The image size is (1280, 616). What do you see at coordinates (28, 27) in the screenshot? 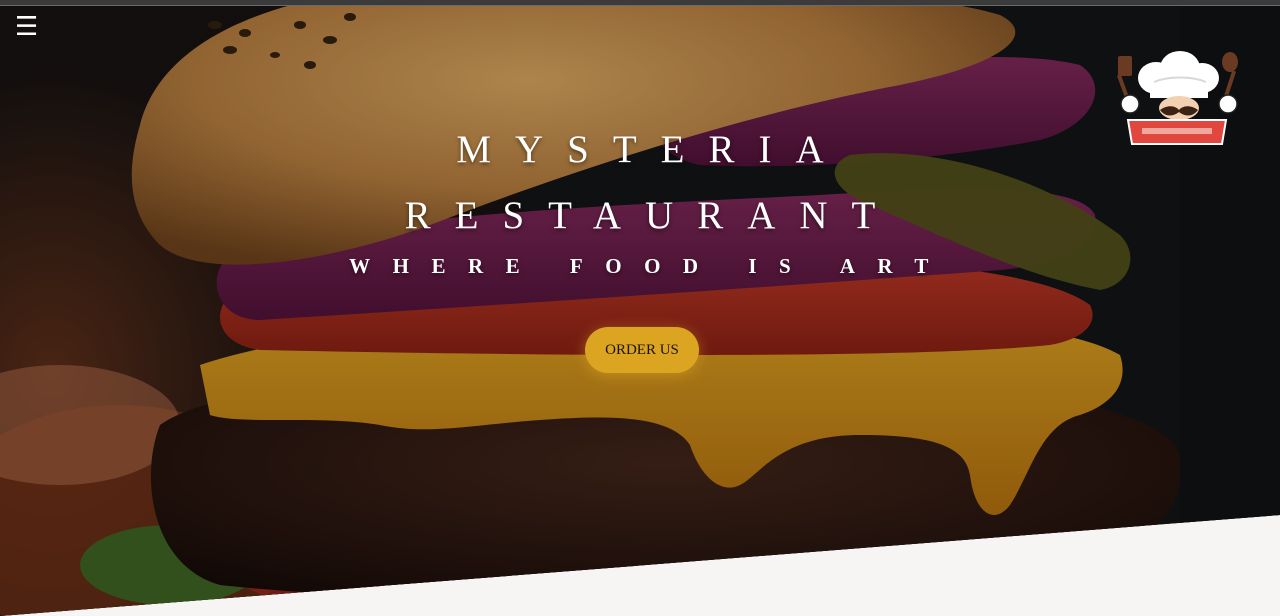
I see `hamburger-menu-icon: ☰` at bounding box center [28, 27].